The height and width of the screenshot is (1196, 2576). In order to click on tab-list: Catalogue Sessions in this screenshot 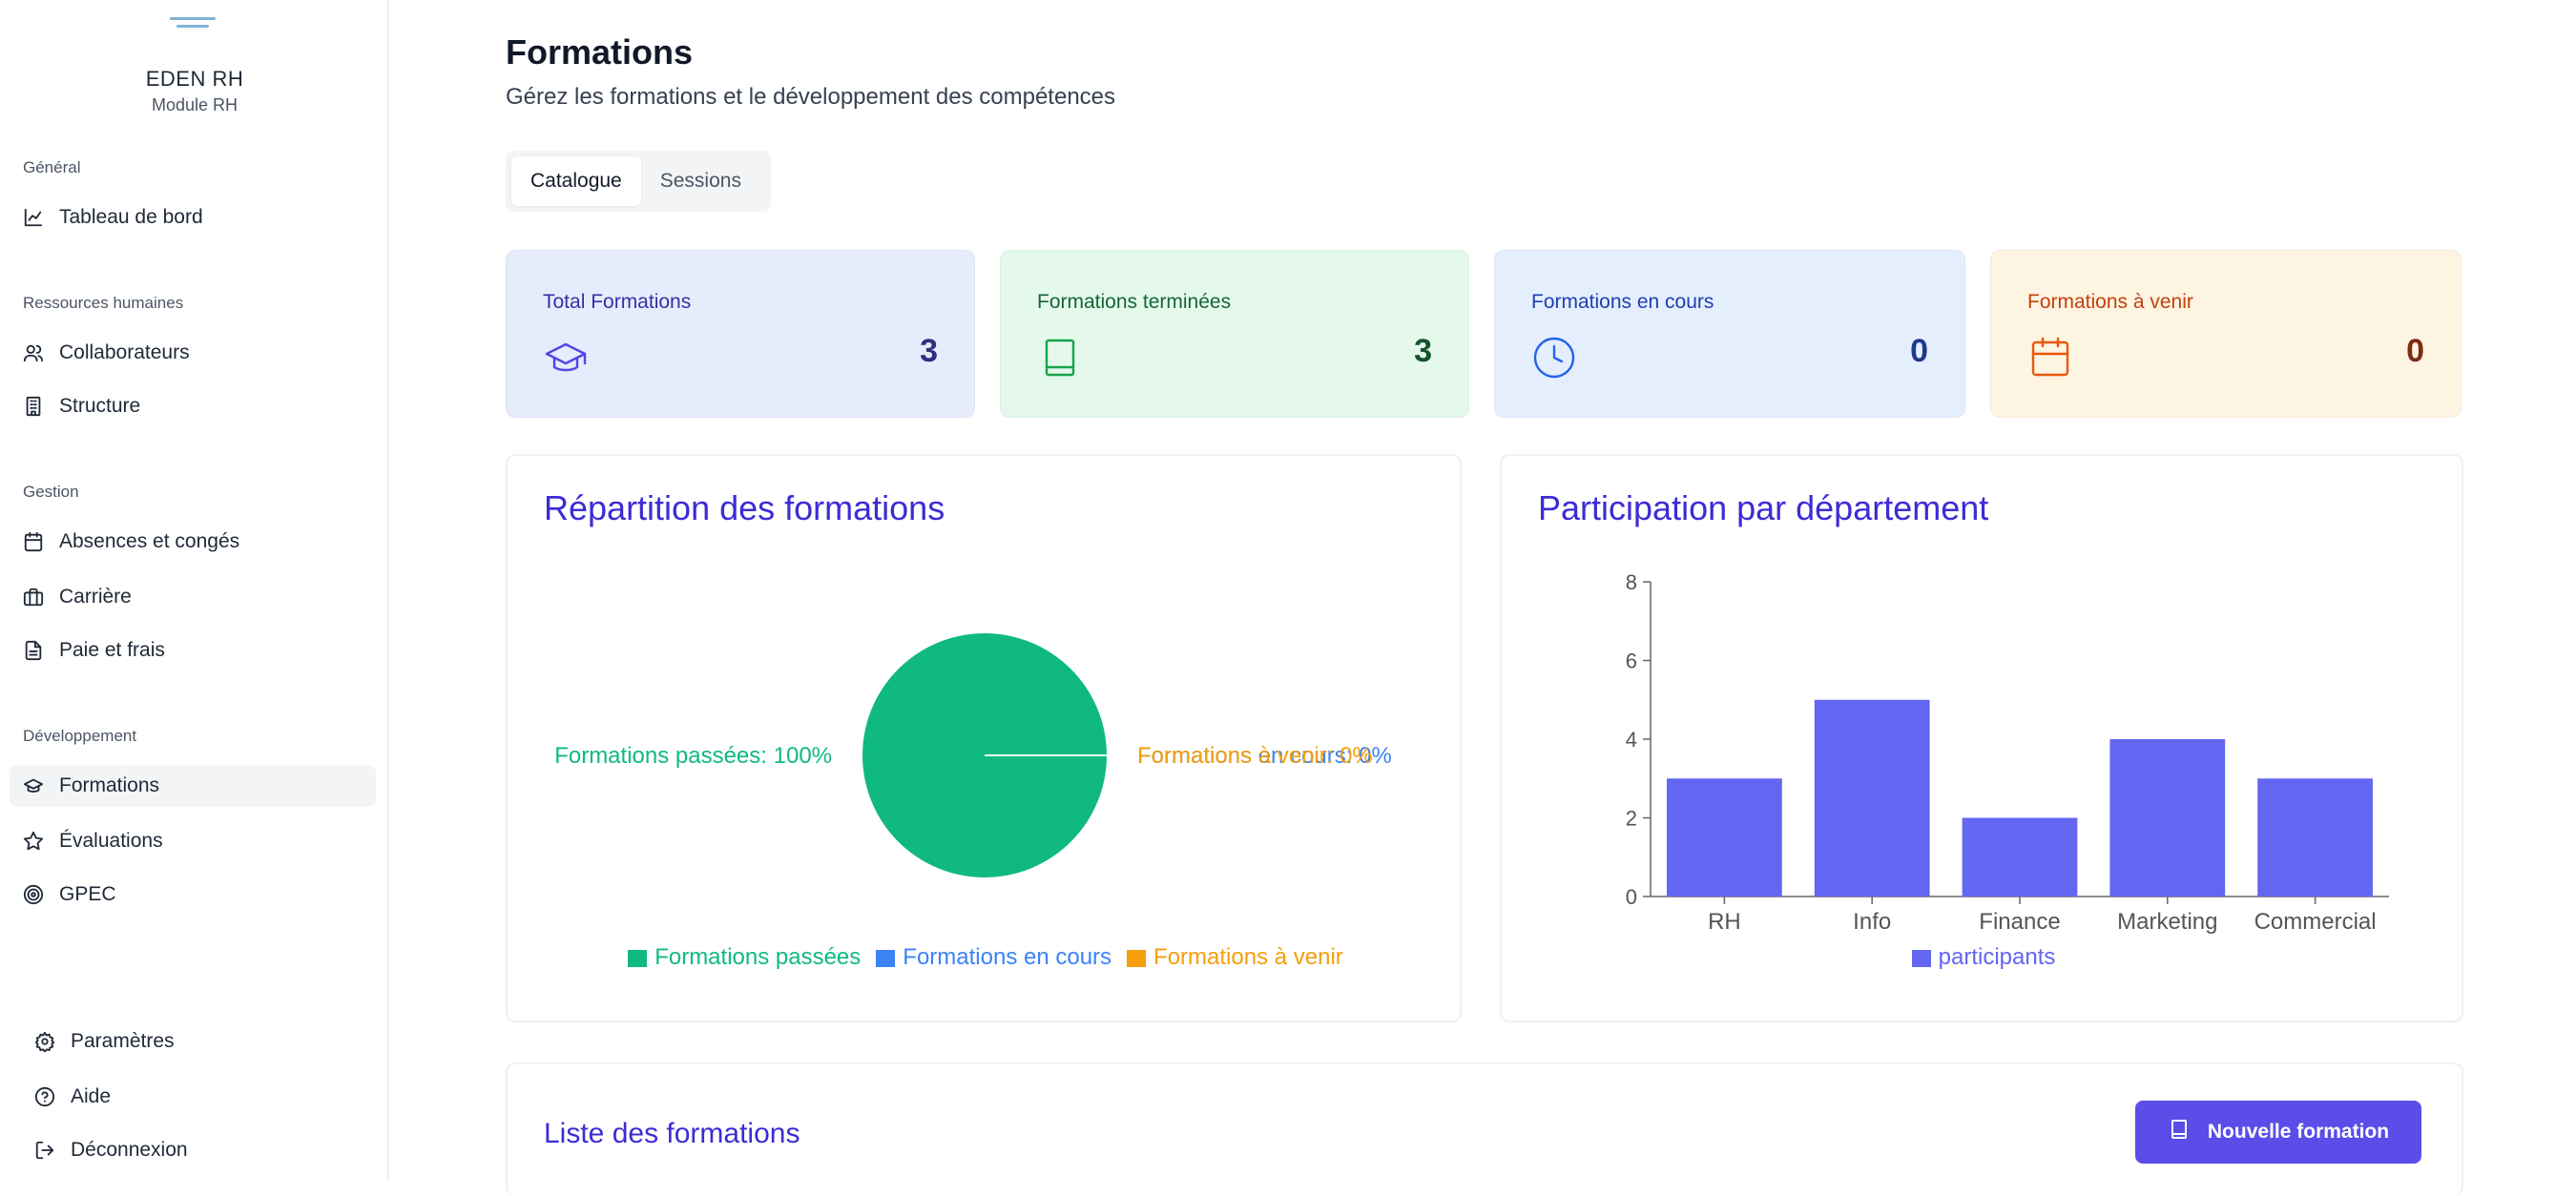, I will do `click(638, 182)`.